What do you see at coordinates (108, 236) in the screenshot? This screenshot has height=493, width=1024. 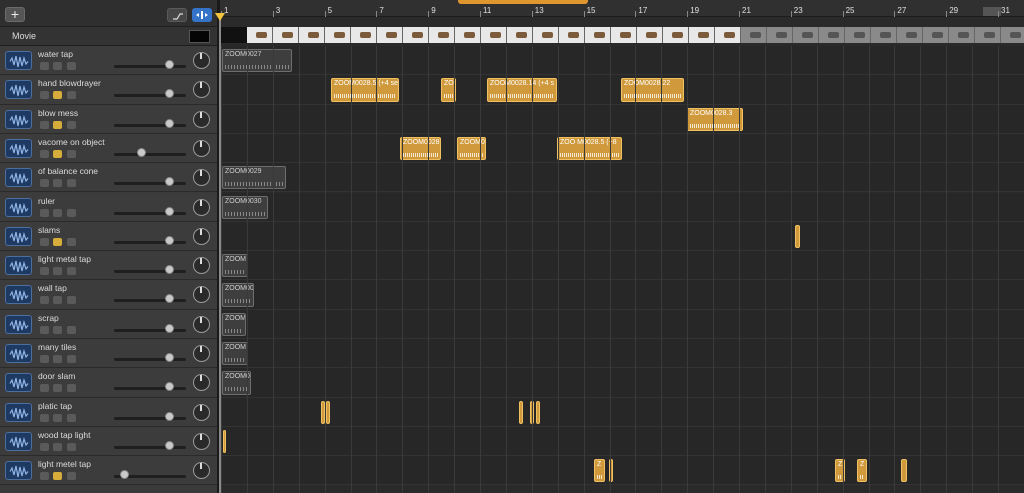 I see `track-header: slams` at bounding box center [108, 236].